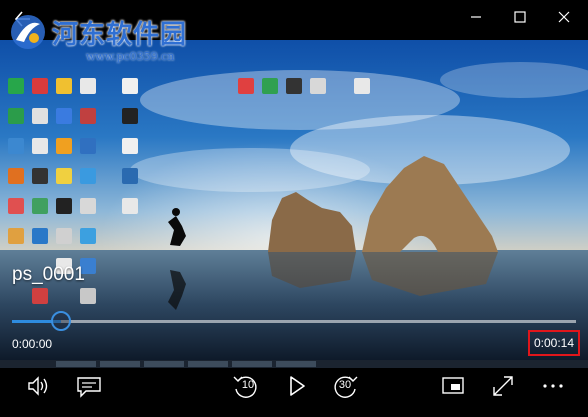 This screenshot has width=588, height=417. I want to click on mini-view-button, so click(453, 386).